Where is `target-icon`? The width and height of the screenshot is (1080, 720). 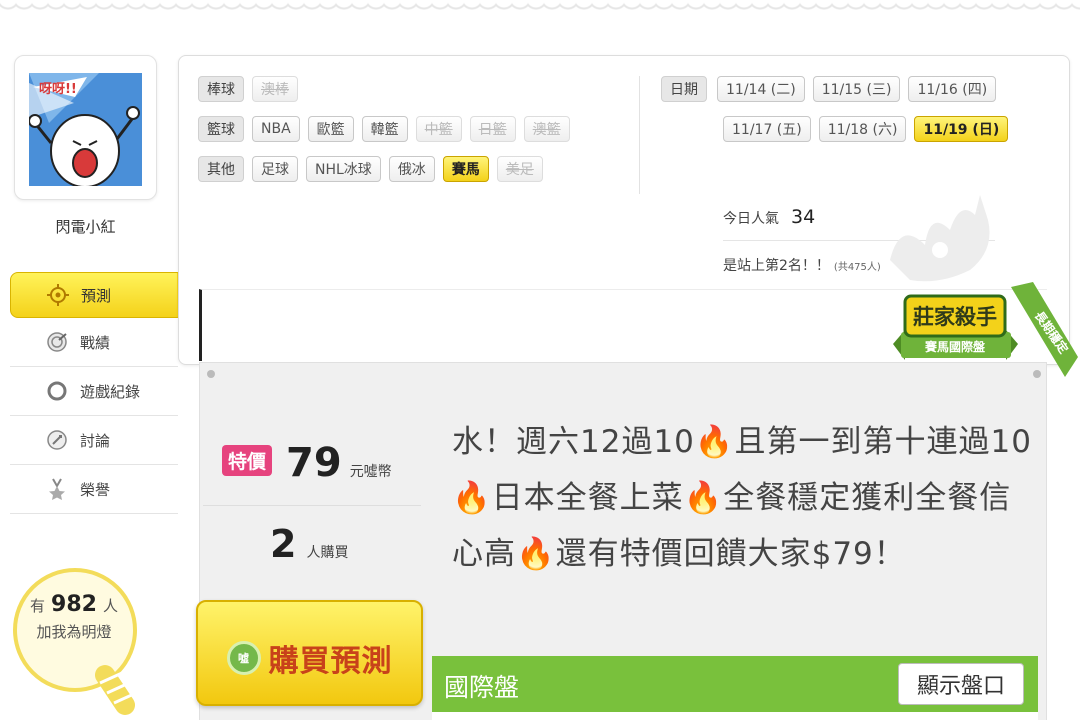 target-icon is located at coordinates (58, 295).